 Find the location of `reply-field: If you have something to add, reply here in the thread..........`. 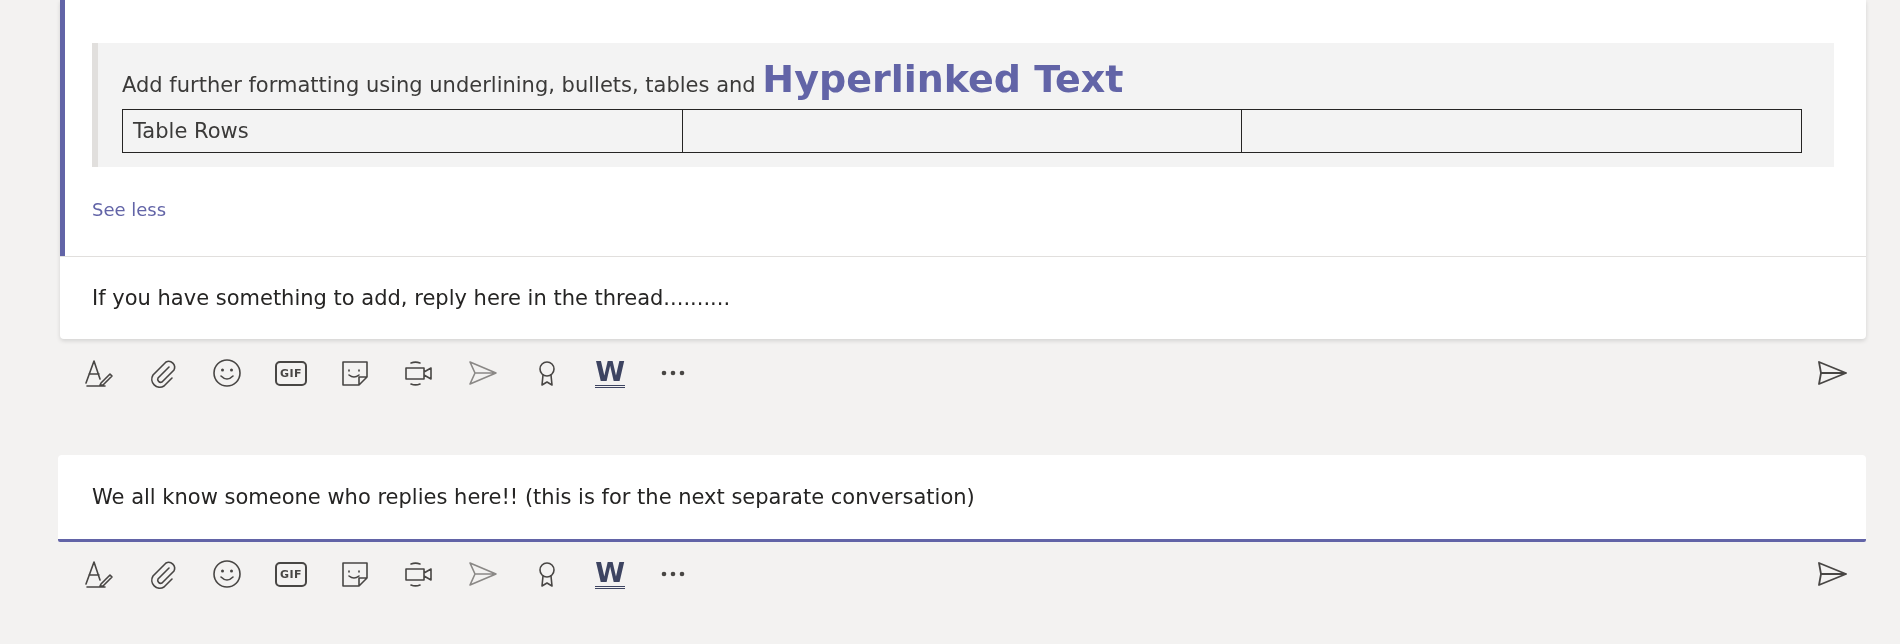

reply-field: If you have something to add, reply here in the thread.......... is located at coordinates (963, 297).